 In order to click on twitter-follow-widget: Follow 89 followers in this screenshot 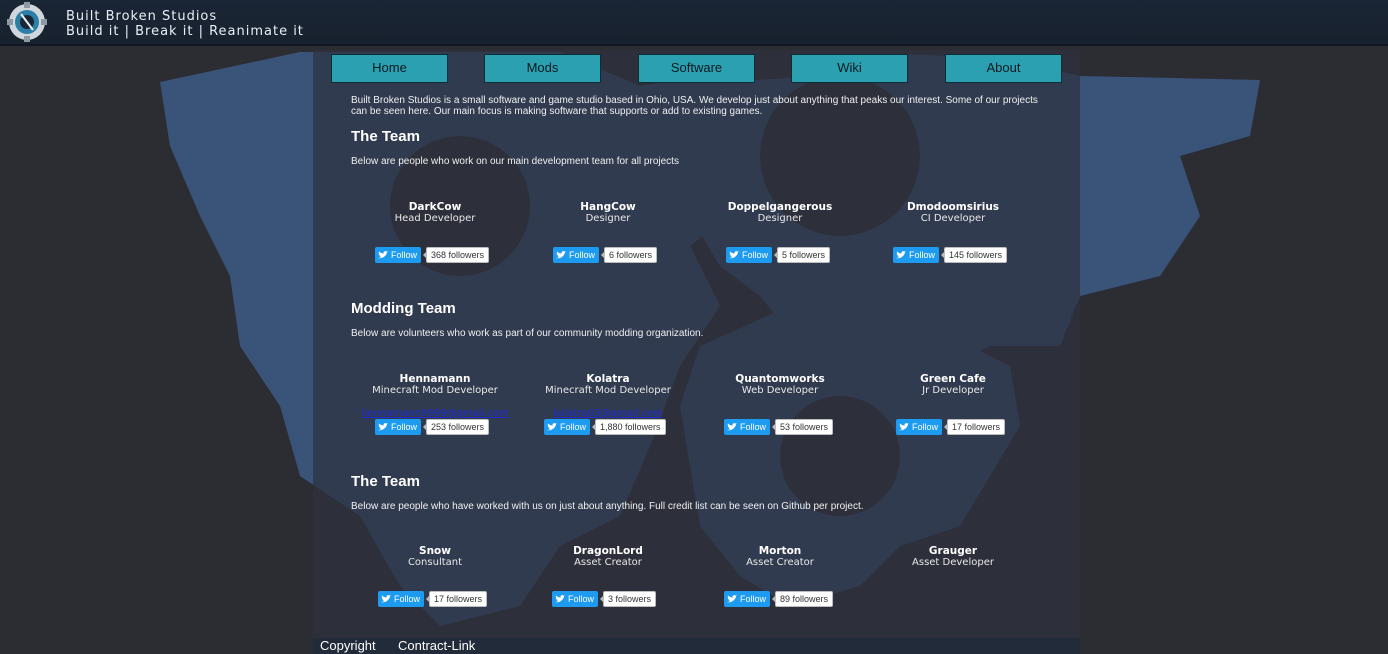, I will do `click(779, 599)`.